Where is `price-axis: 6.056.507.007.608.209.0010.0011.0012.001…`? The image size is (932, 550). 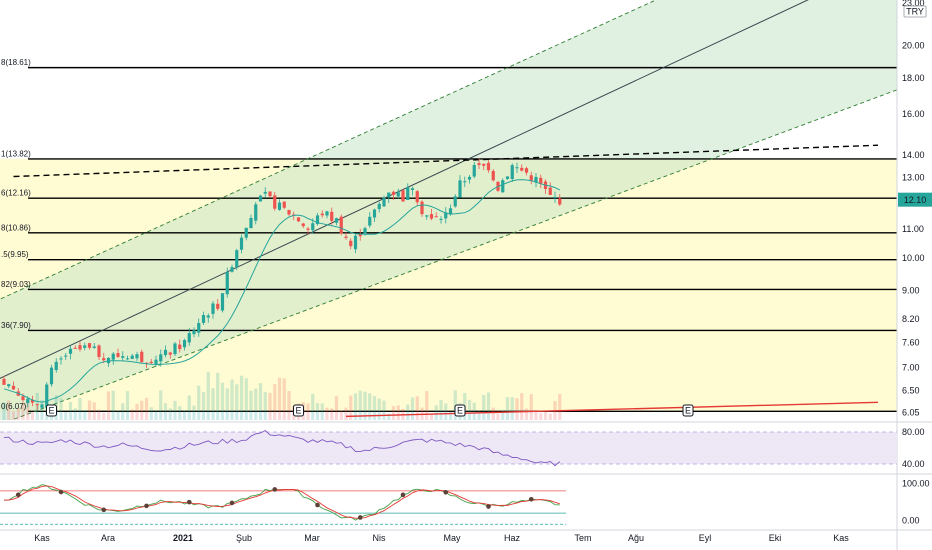
price-axis: 6.056.507.007.608.209.0010.0011.0012.001… is located at coordinates (915, 208).